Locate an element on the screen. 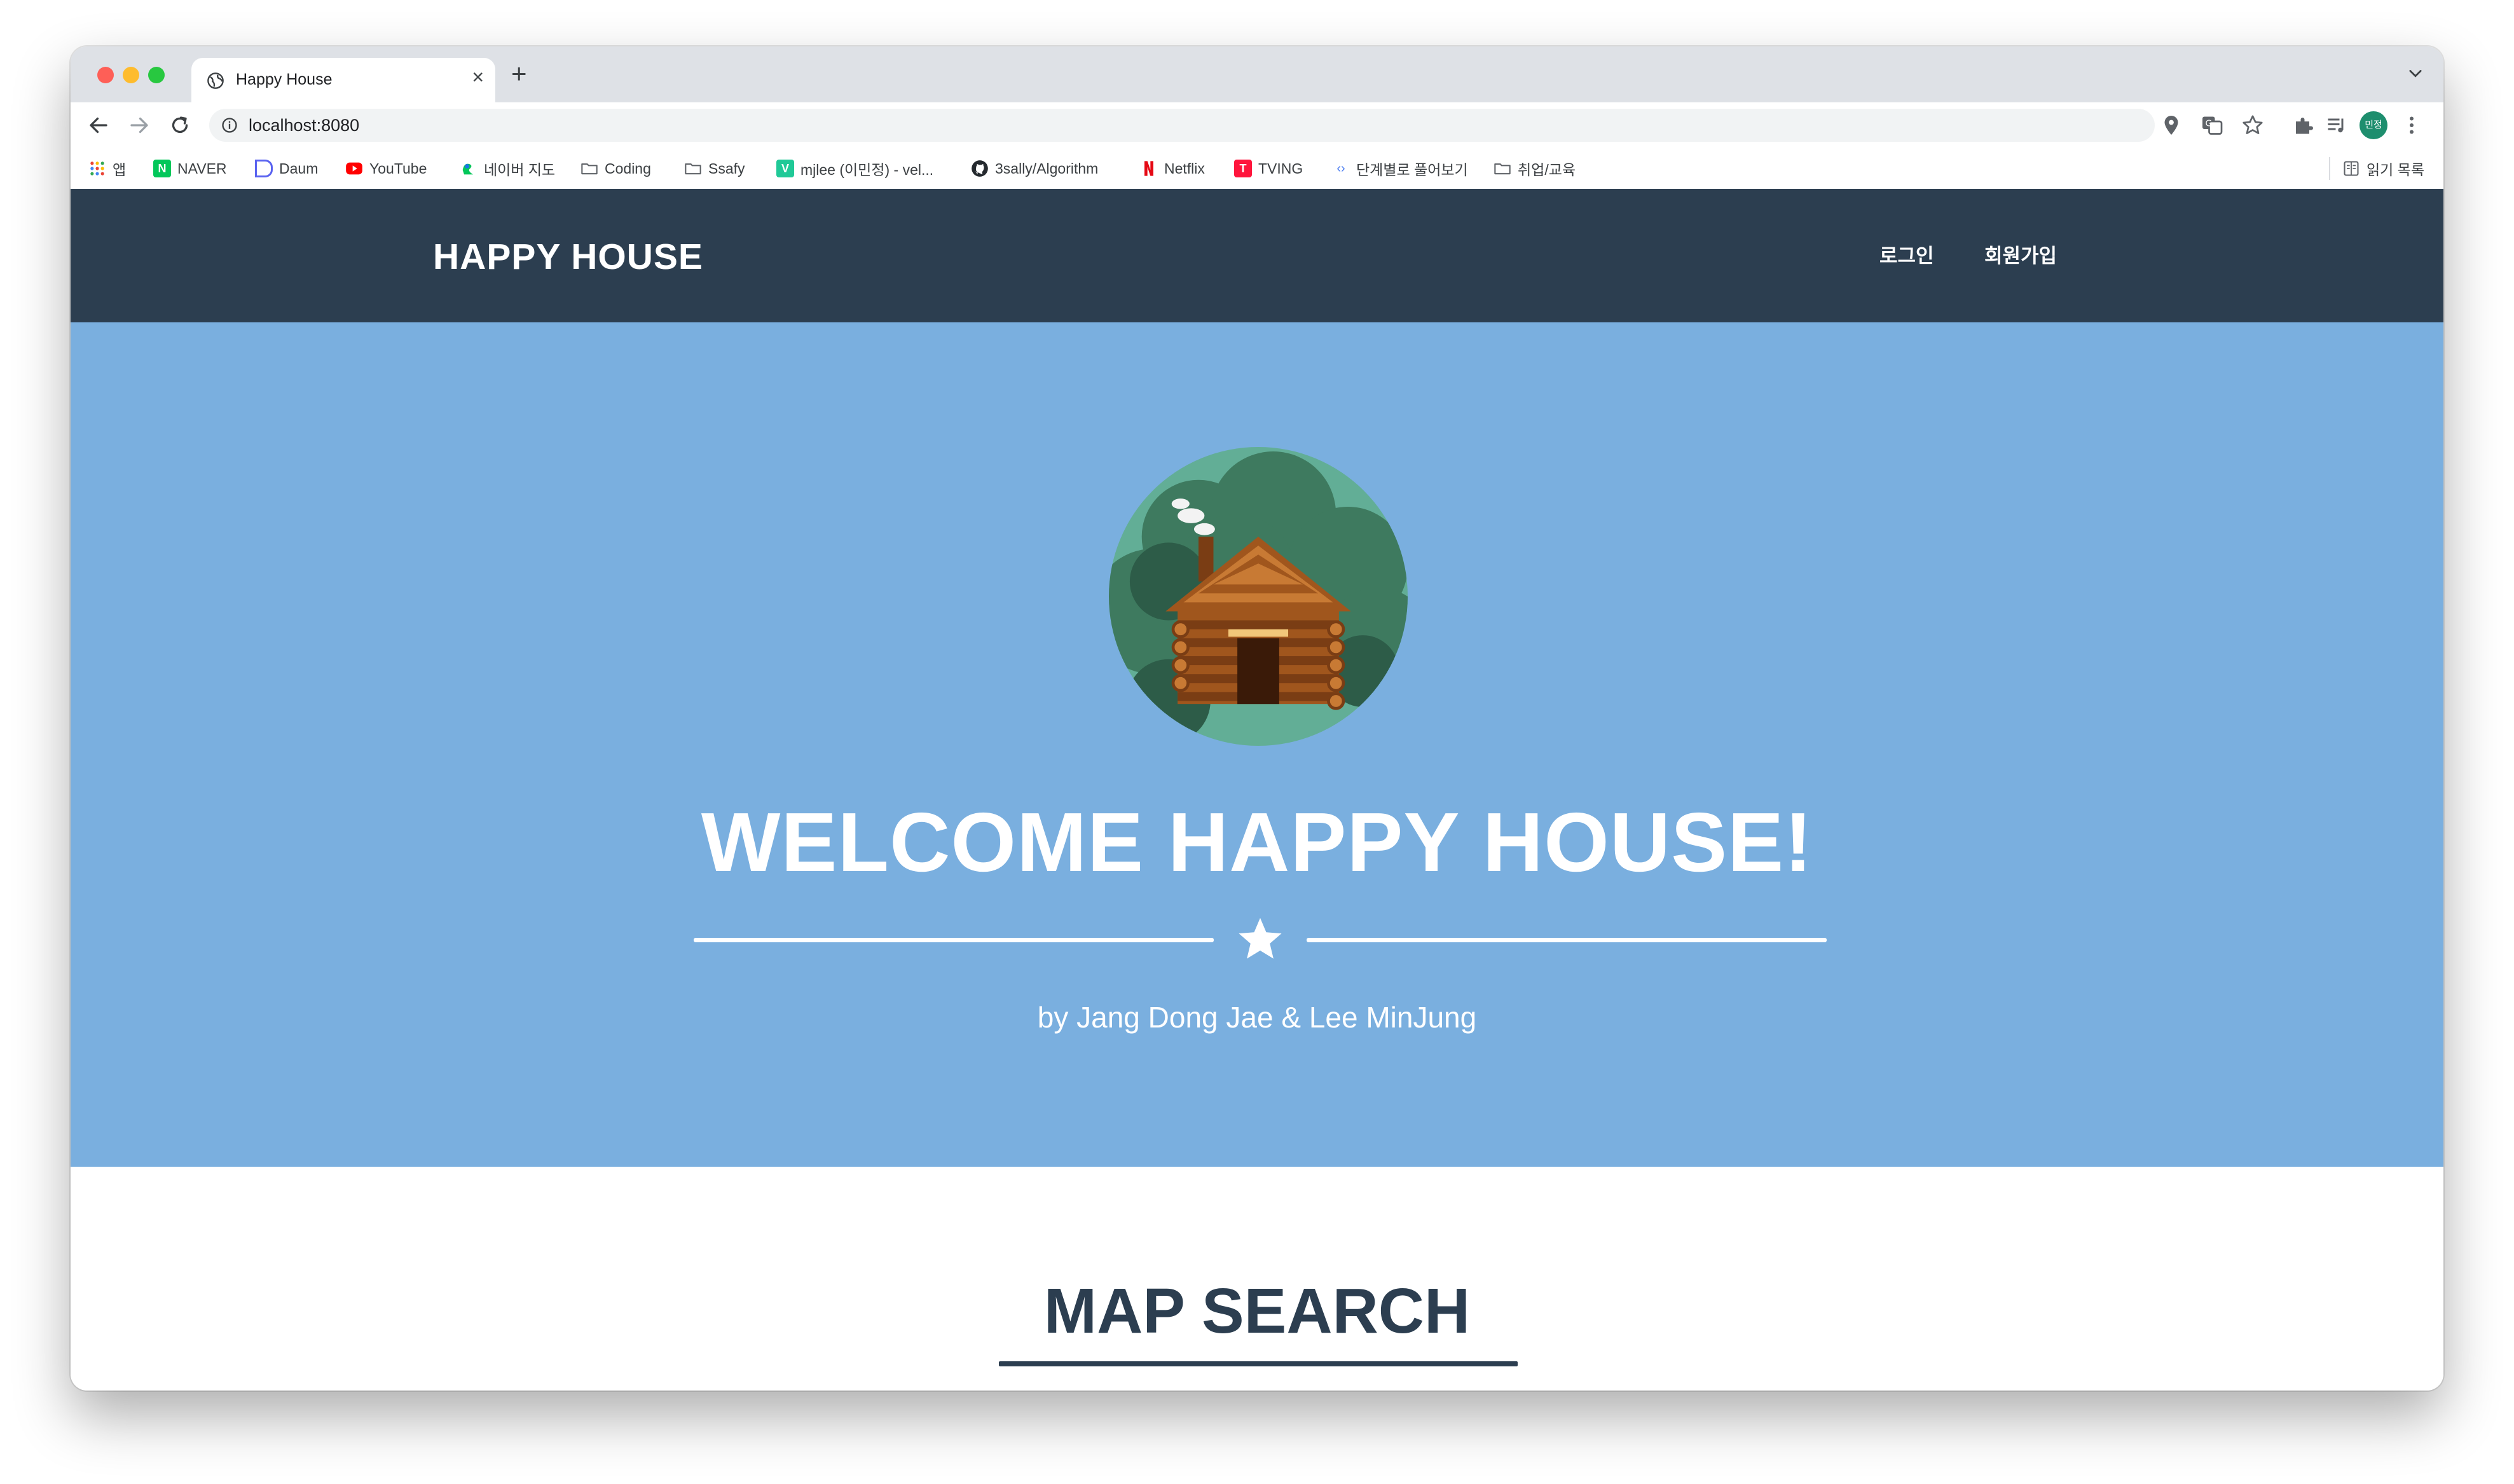 The height and width of the screenshot is (1484, 2514). bookmark-star-icon is located at coordinates (2252, 125).